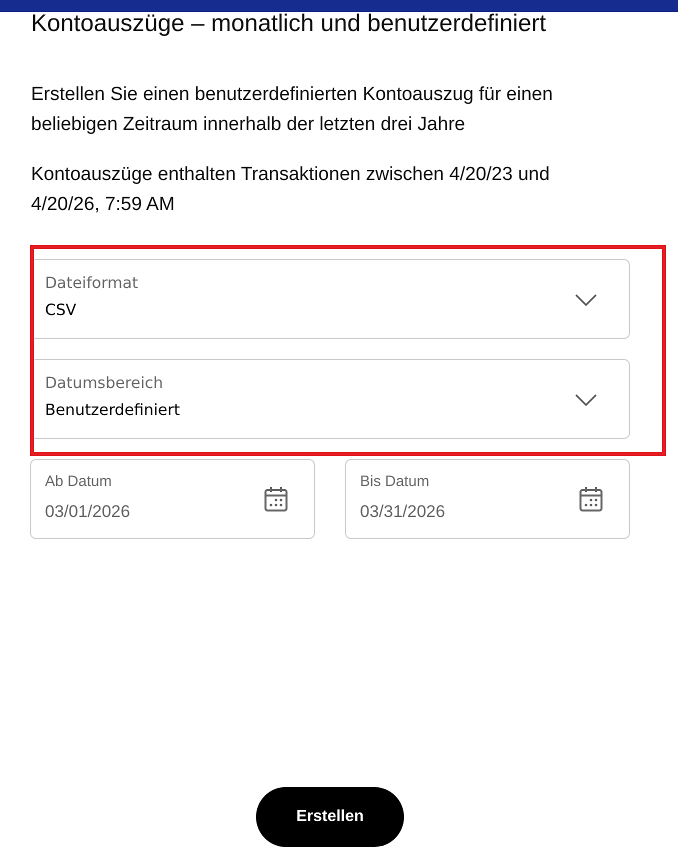  What do you see at coordinates (395, 482) in the screenshot?
I see `date-label: Bis Datum` at bounding box center [395, 482].